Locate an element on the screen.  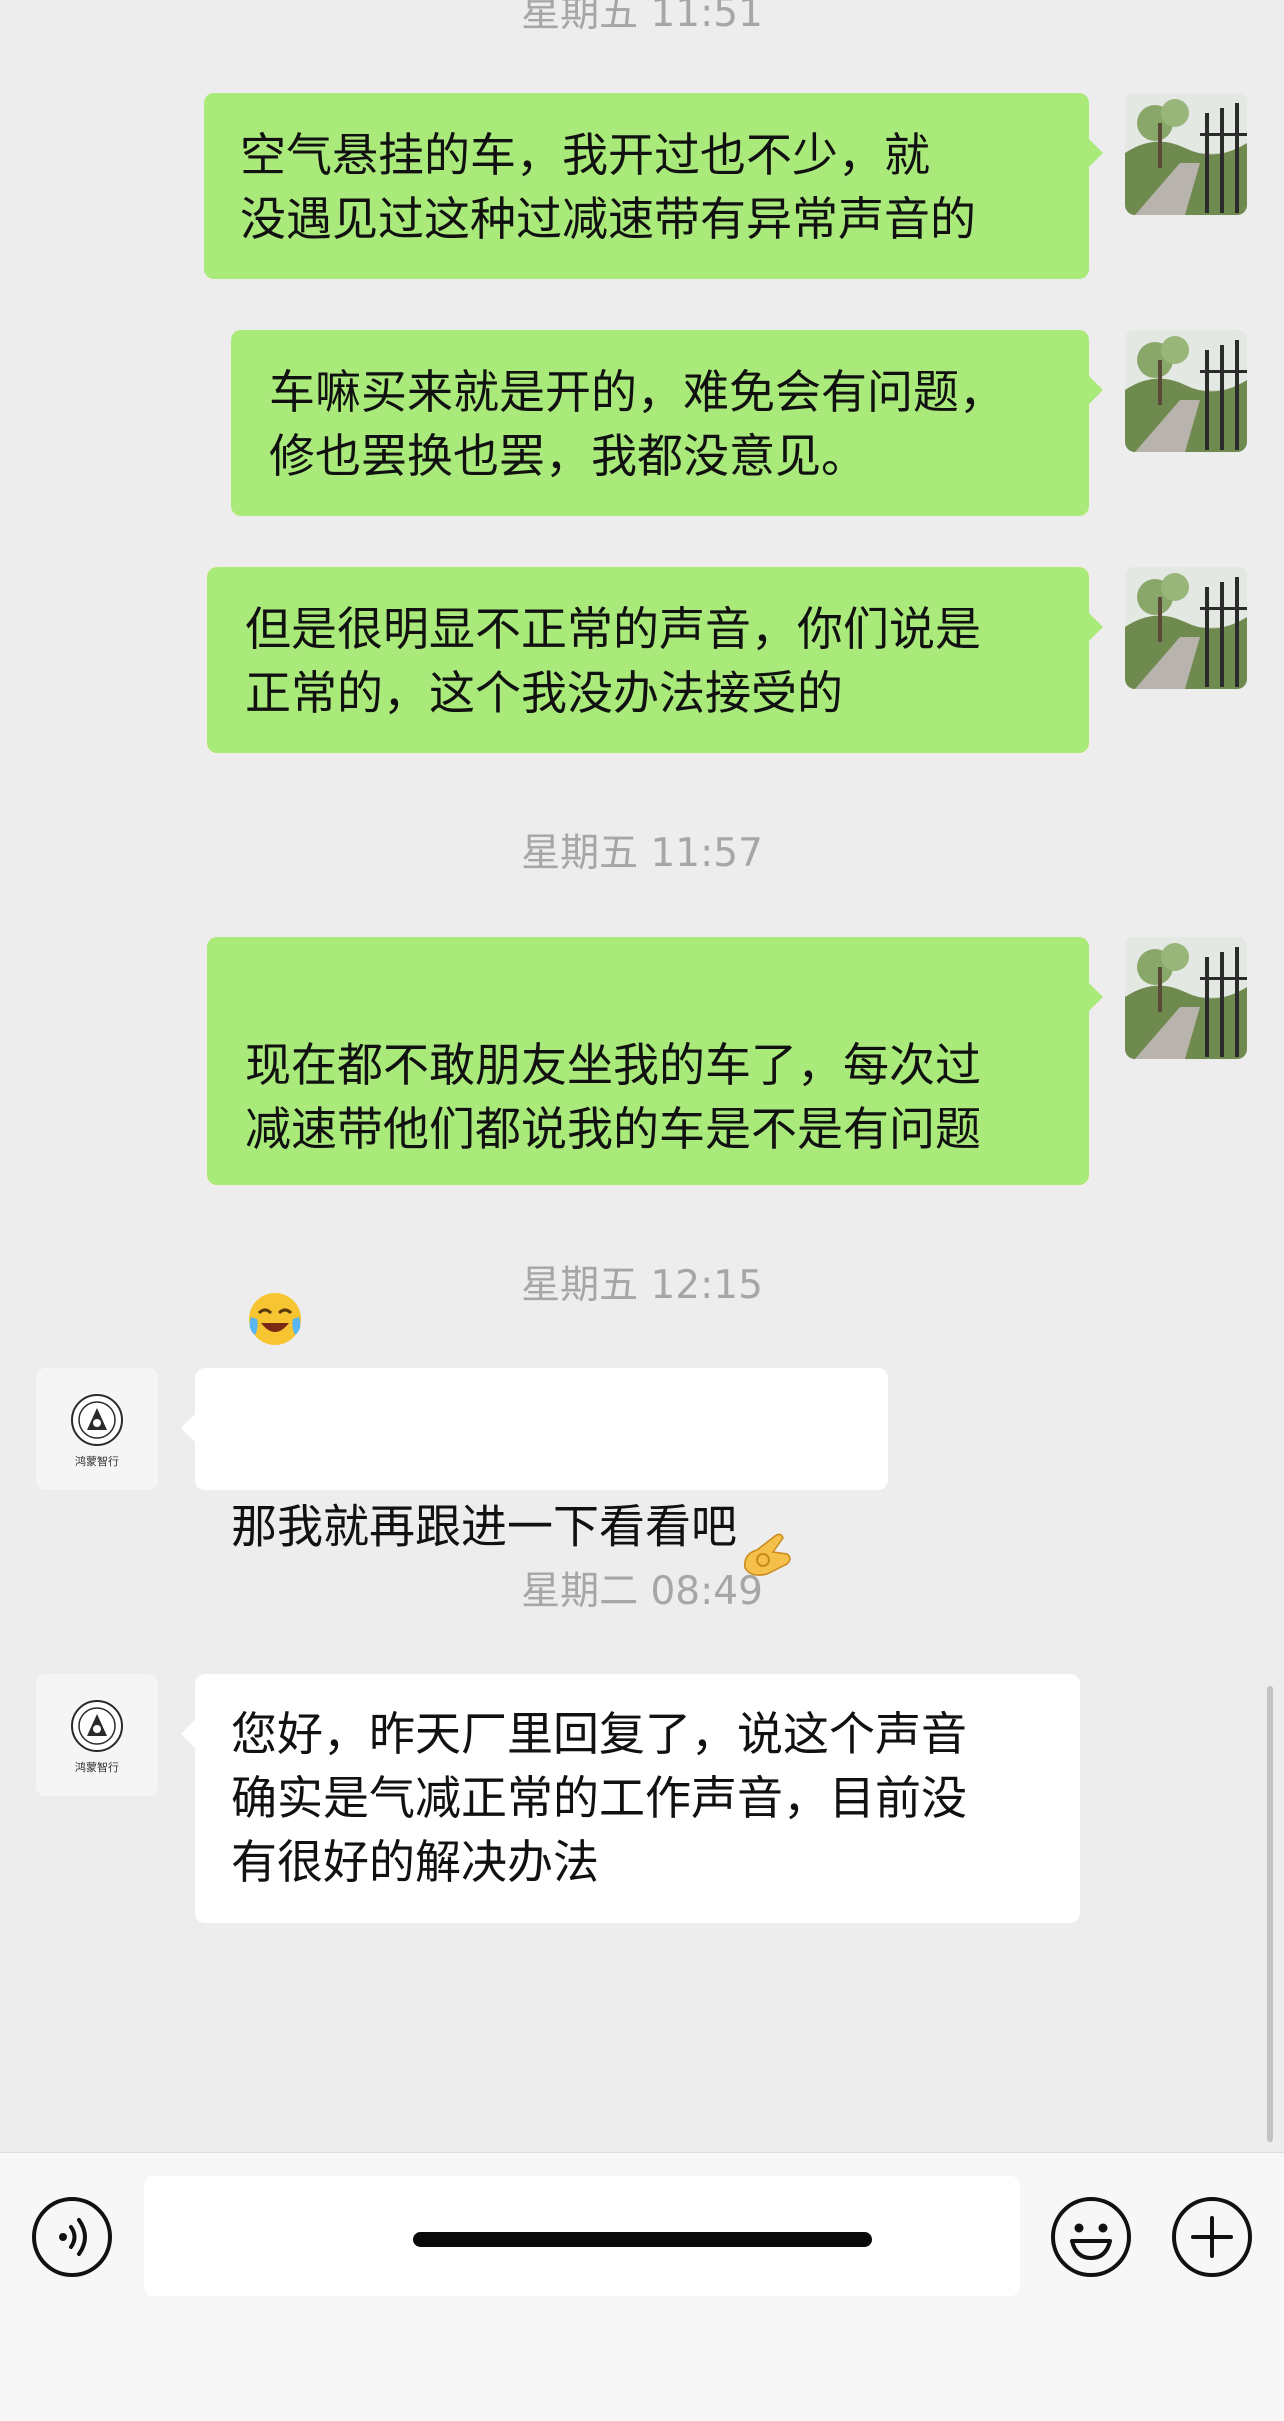
message-text: 那我就再跟进一下看看吧 is located at coordinates (484, 1526).